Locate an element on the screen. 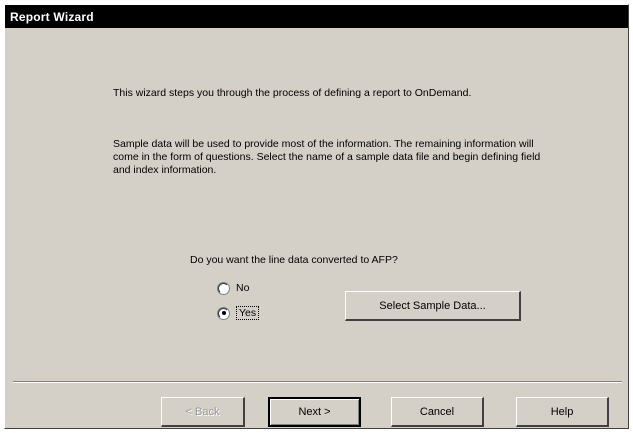 This screenshot has width=633, height=433. cancel-button: Cancel is located at coordinates (437, 412).